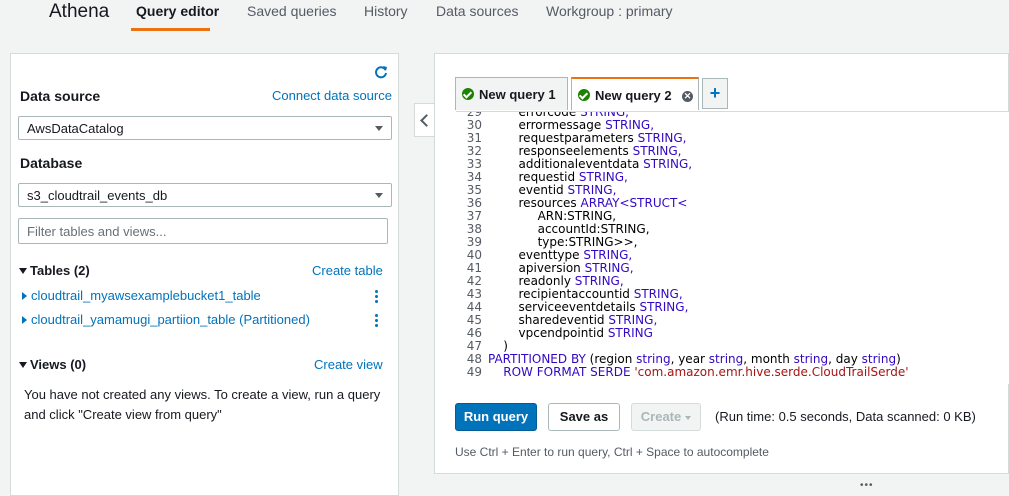 The width and height of the screenshot is (1009, 496). Describe the element at coordinates (537, 359) in the screenshot. I see `code-token: PARTITIONED BY` at that location.